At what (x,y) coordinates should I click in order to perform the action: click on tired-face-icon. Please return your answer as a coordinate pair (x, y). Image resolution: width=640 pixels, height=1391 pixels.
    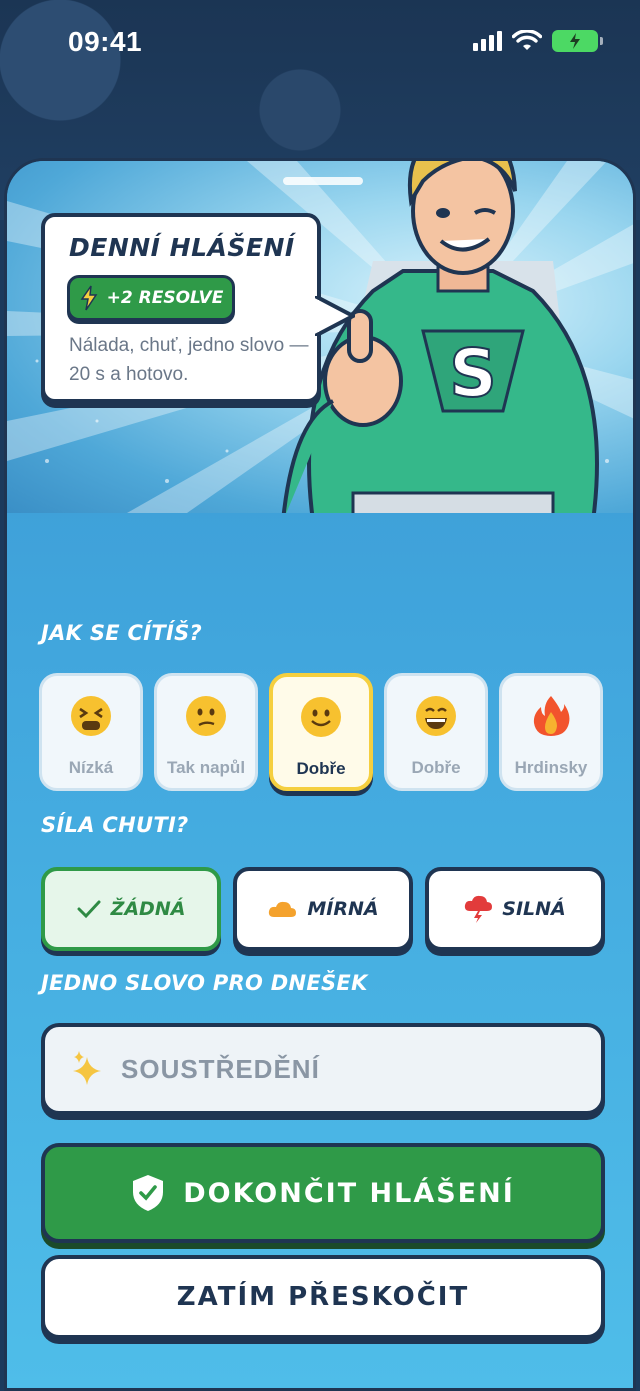
    Looking at the image, I should click on (91, 716).